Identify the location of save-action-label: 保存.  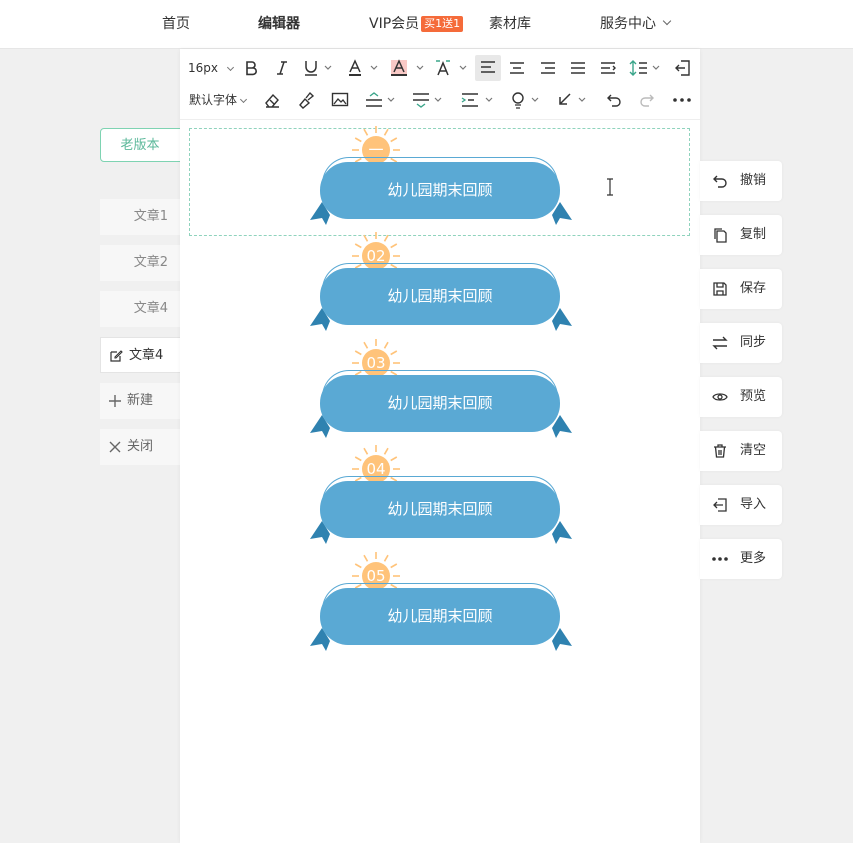
(753, 288).